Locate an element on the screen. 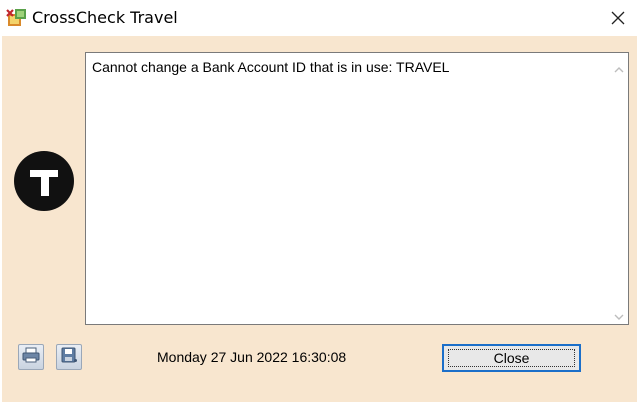  vertical-scrollbar is located at coordinates (619, 188).